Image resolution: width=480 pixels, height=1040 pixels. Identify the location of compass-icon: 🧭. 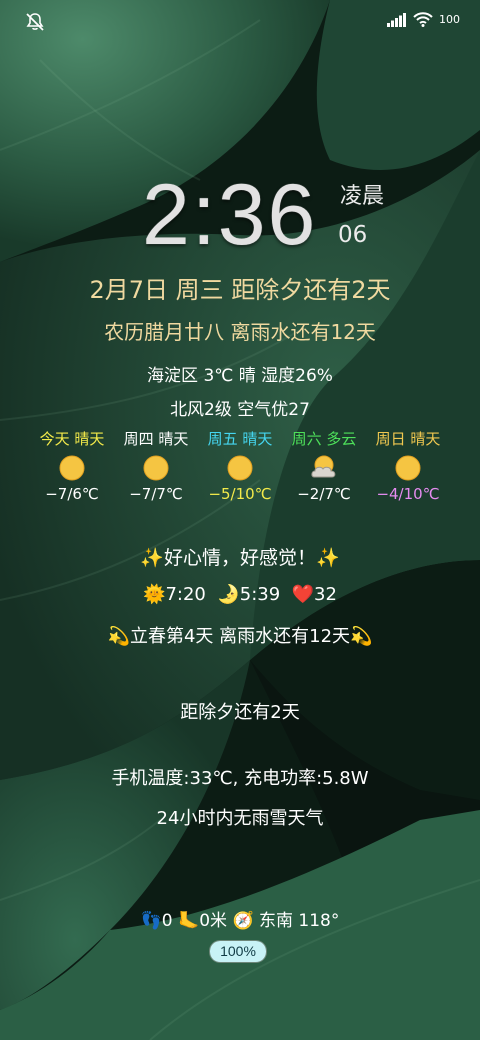
(243, 921).